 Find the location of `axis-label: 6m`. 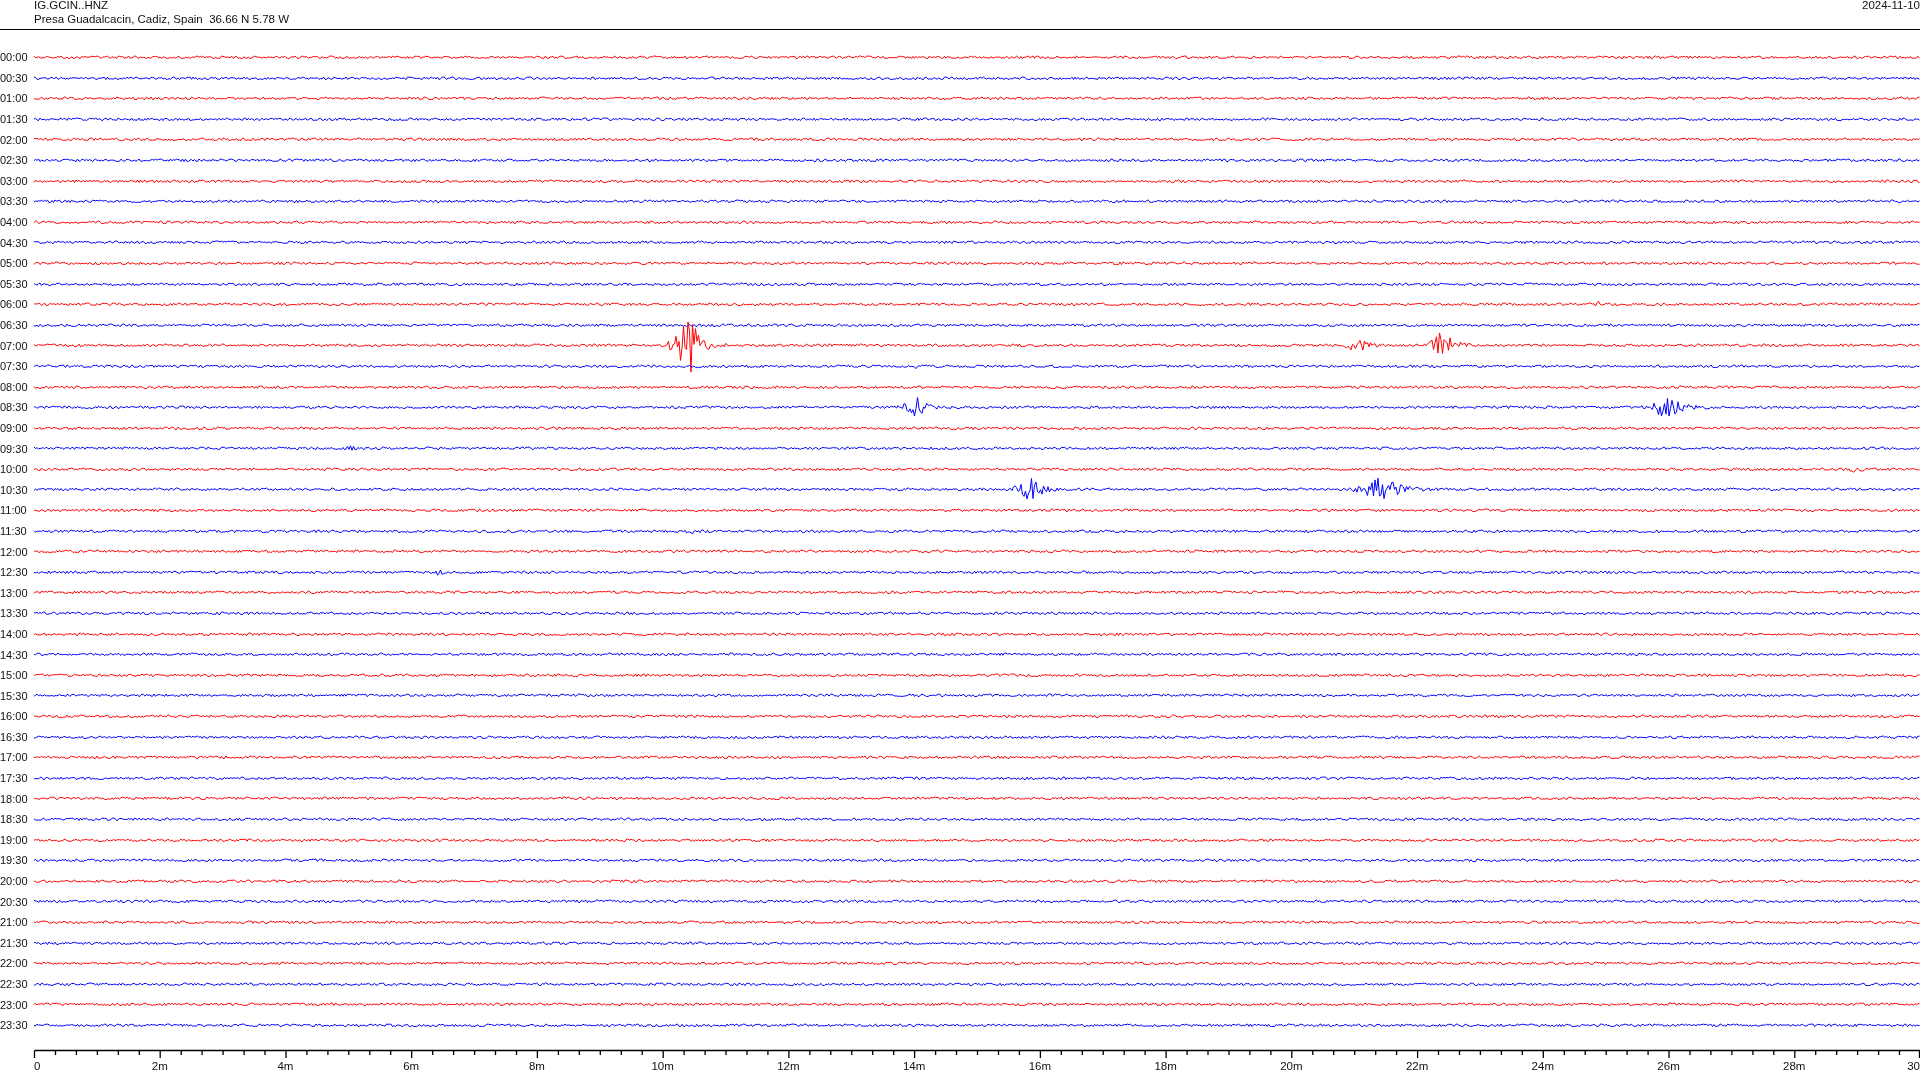

axis-label: 6m is located at coordinates (411, 1065).